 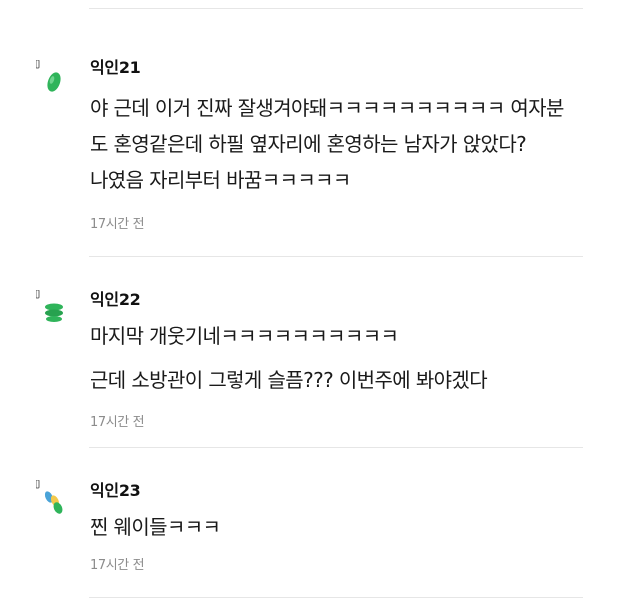 What do you see at coordinates (340, 68) in the screenshot?
I see `comment-author: 익인21` at bounding box center [340, 68].